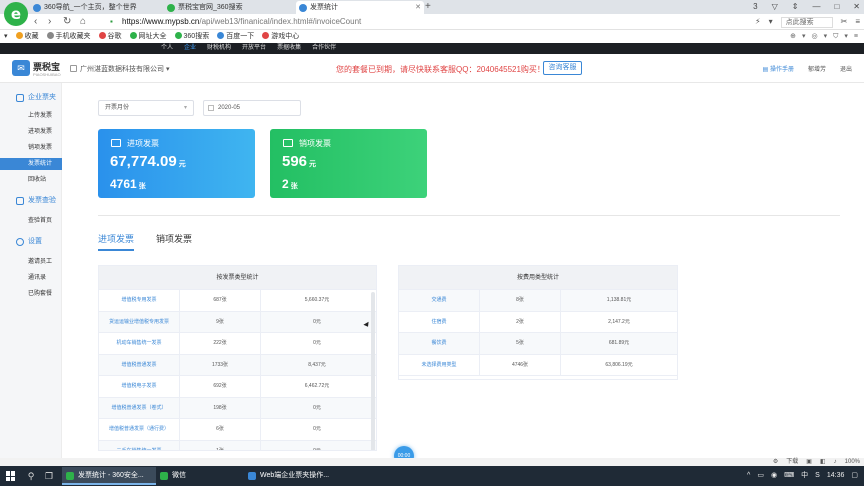 The height and width of the screenshot is (486, 864). I want to click on output-invoice-card: 销项发票 596 元 2张, so click(348, 163).